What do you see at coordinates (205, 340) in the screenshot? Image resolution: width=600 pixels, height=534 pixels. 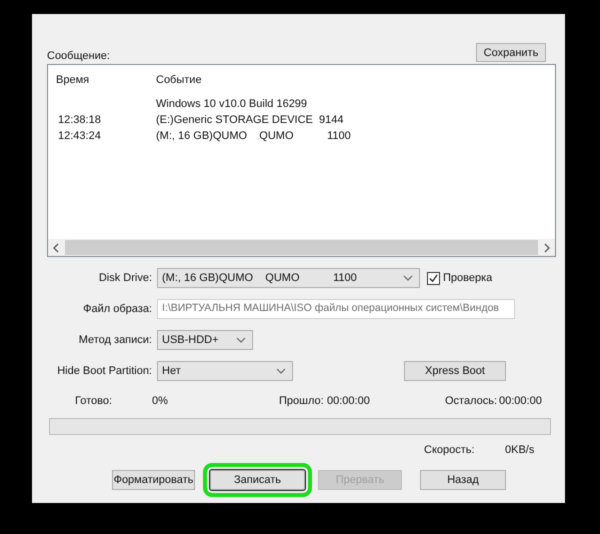 I see `write-method-dropdown: USB-HDD+` at bounding box center [205, 340].